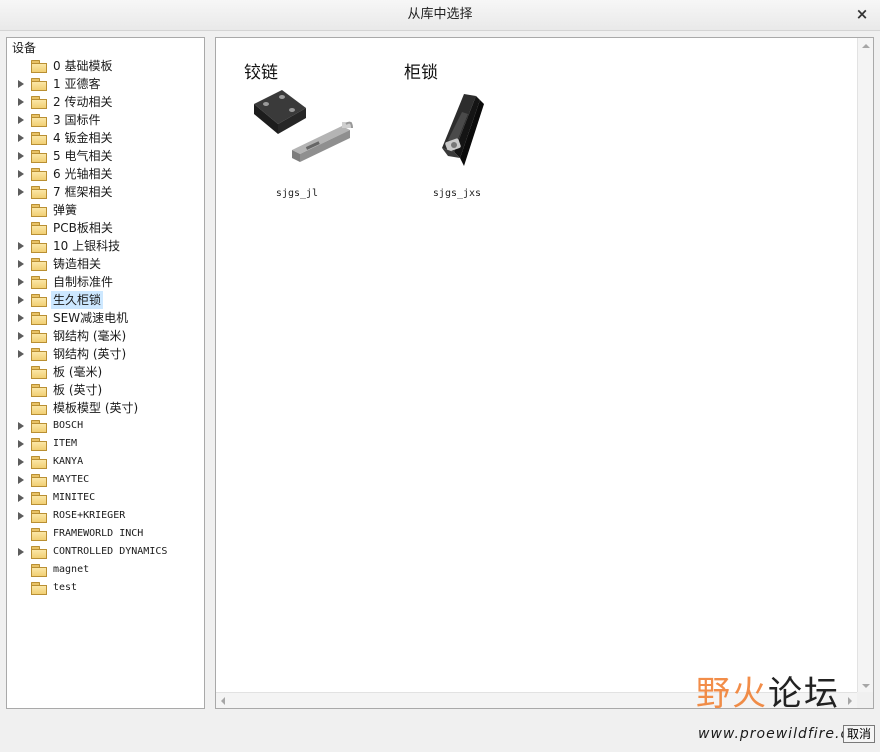 The image size is (880, 752). Describe the element at coordinates (68, 461) in the screenshot. I see `tree-item-label: KANYA` at that location.